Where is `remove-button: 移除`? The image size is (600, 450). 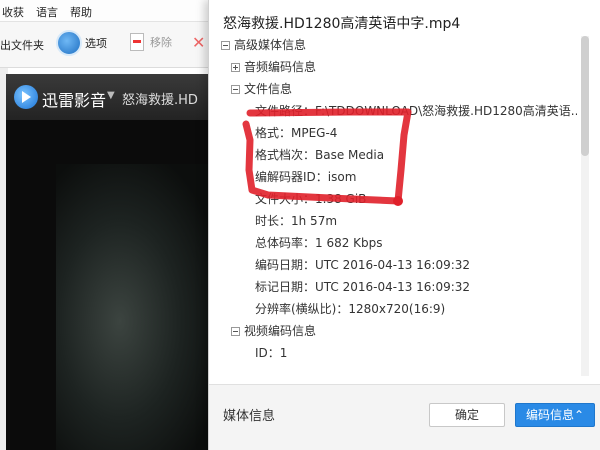
remove-button: 移除 is located at coordinates (151, 42).